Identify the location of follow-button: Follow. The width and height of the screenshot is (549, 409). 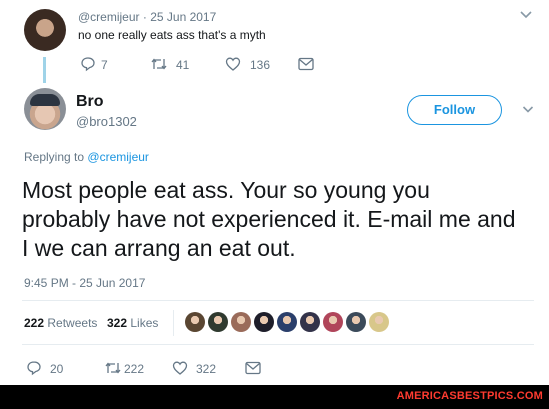
(454, 110).